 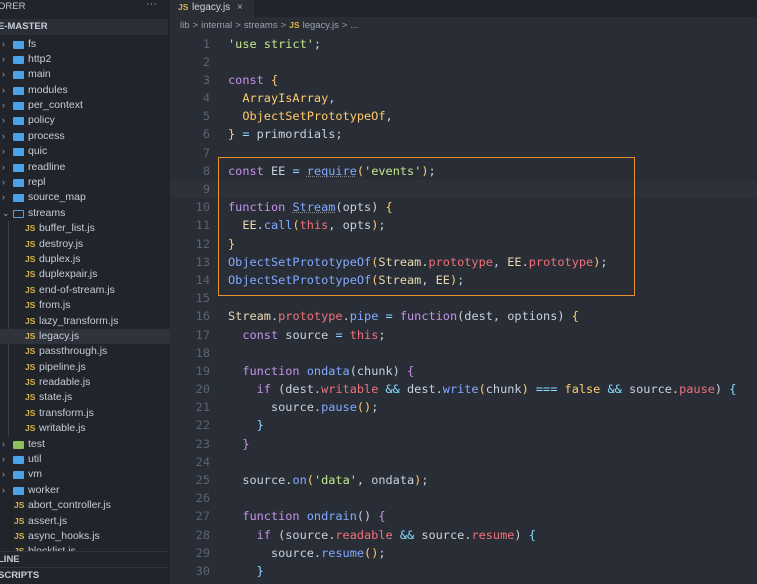 What do you see at coordinates (463, 425) in the screenshot?
I see `code-line: 22 }` at bounding box center [463, 425].